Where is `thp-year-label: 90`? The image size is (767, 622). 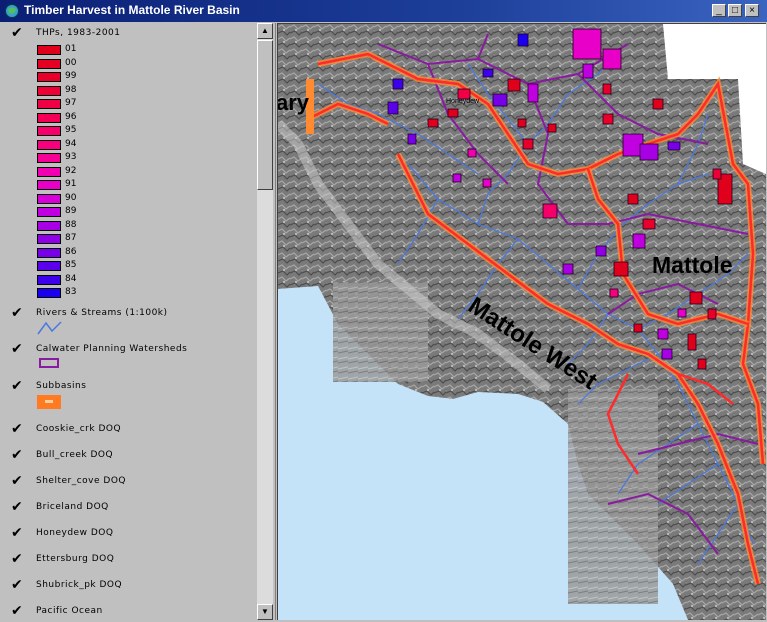
thp-year-label: 90 is located at coordinates (71, 197).